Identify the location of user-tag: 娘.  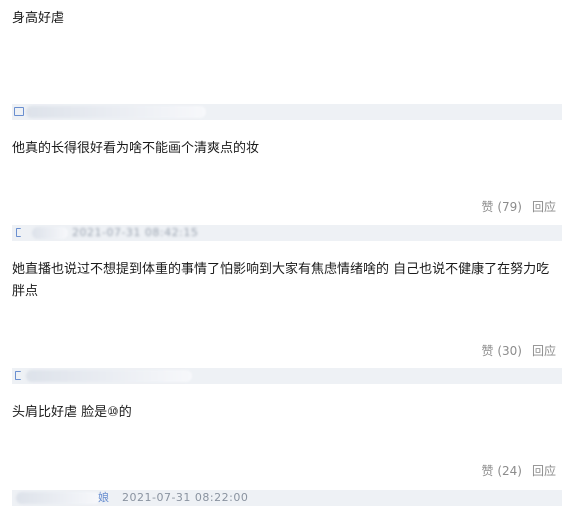
(104, 497).